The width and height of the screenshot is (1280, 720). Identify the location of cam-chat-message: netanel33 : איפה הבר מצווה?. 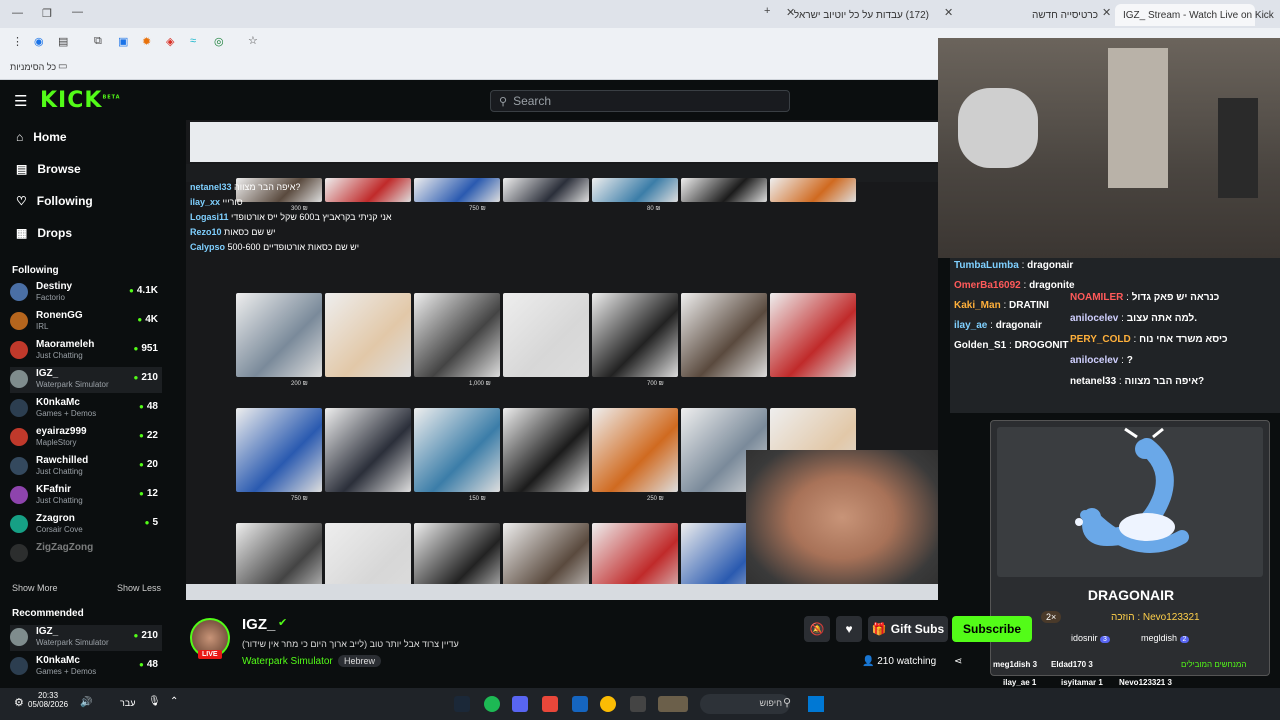
(1137, 381).